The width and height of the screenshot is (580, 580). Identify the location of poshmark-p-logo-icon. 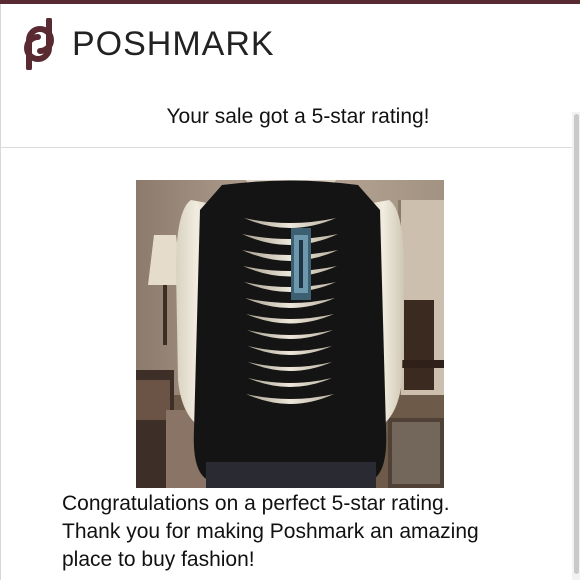
(39, 44).